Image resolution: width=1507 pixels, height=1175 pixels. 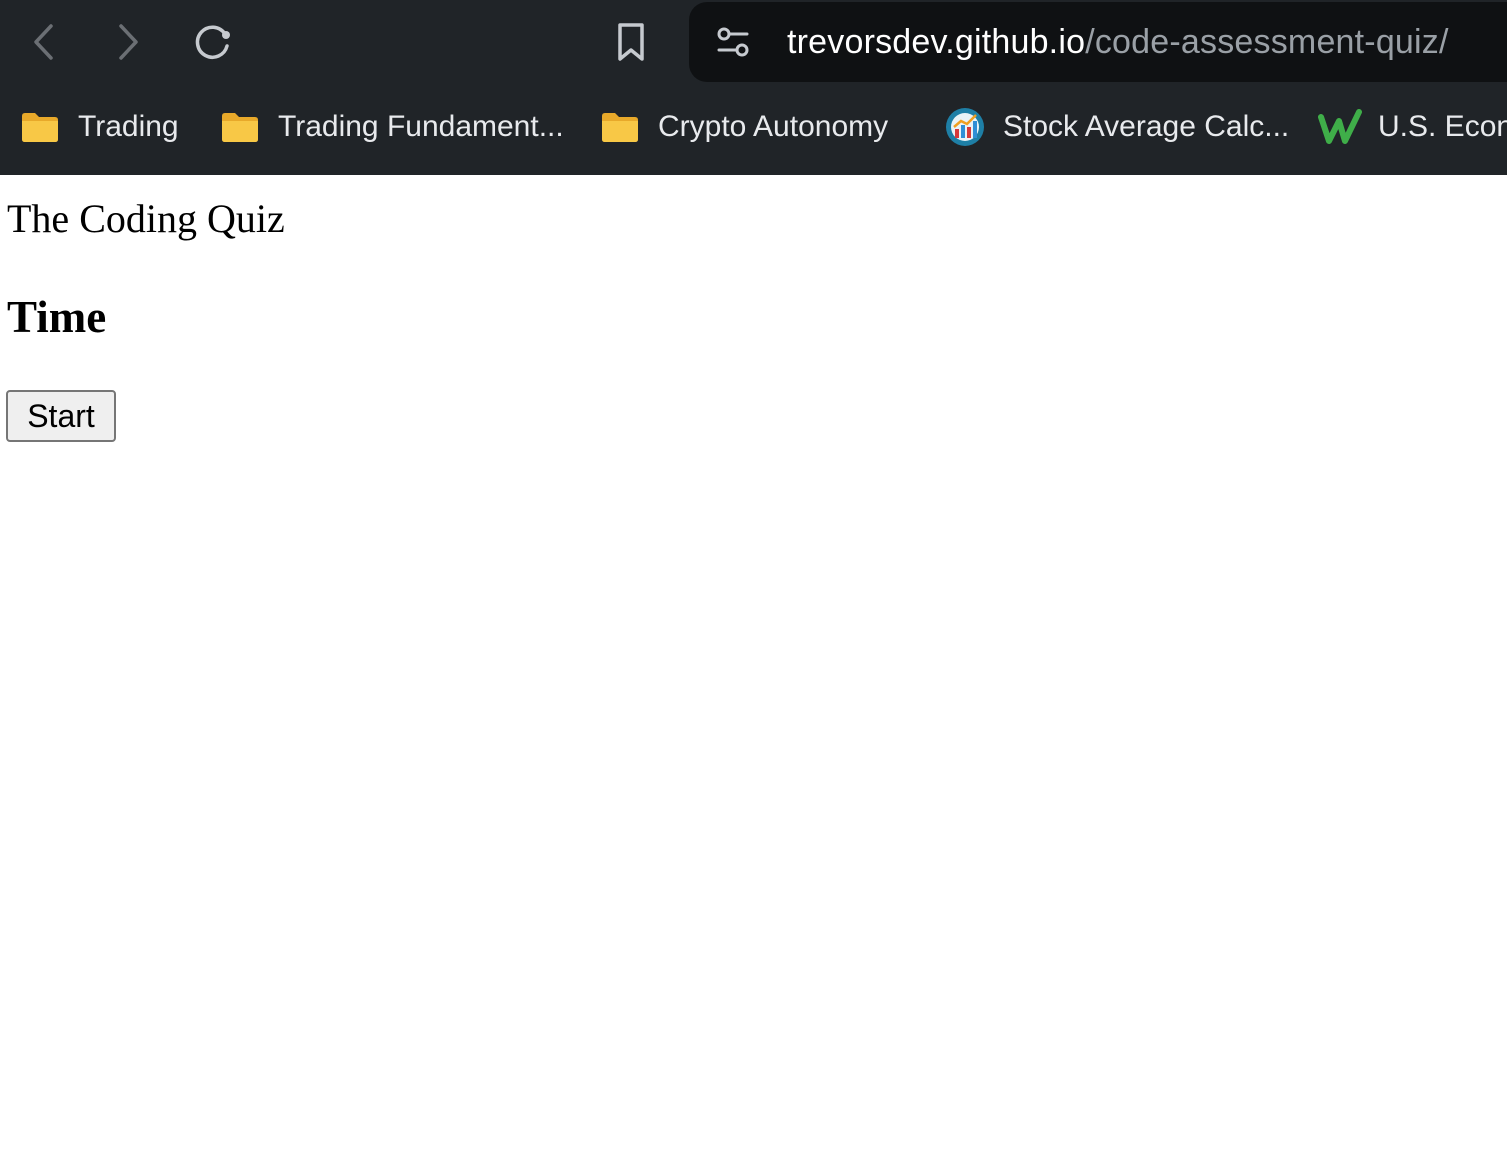 I want to click on reload-icon, so click(x=212, y=42).